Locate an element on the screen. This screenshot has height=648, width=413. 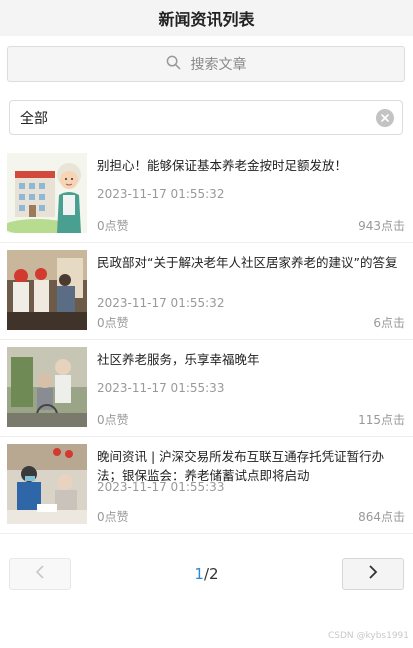
article-title: 社区养老服务，乐享幸福晚年 is located at coordinates (251, 359).